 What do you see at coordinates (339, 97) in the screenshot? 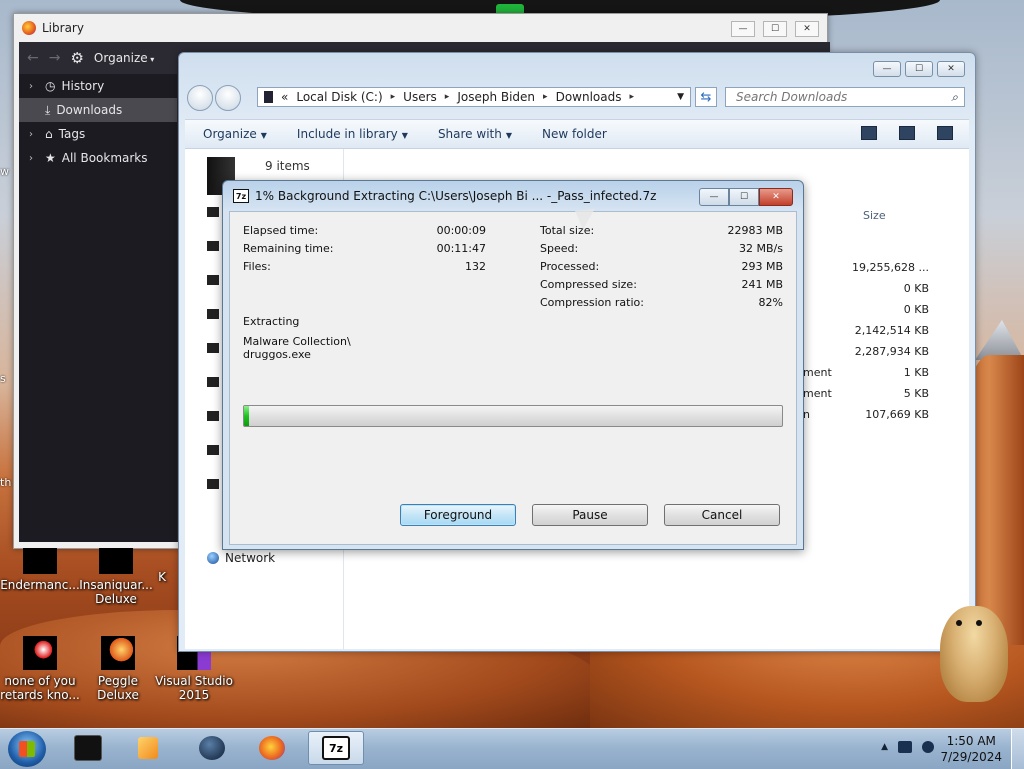
I see `breadcrumb-local-disk: Local Disk (C:)` at bounding box center [339, 97].